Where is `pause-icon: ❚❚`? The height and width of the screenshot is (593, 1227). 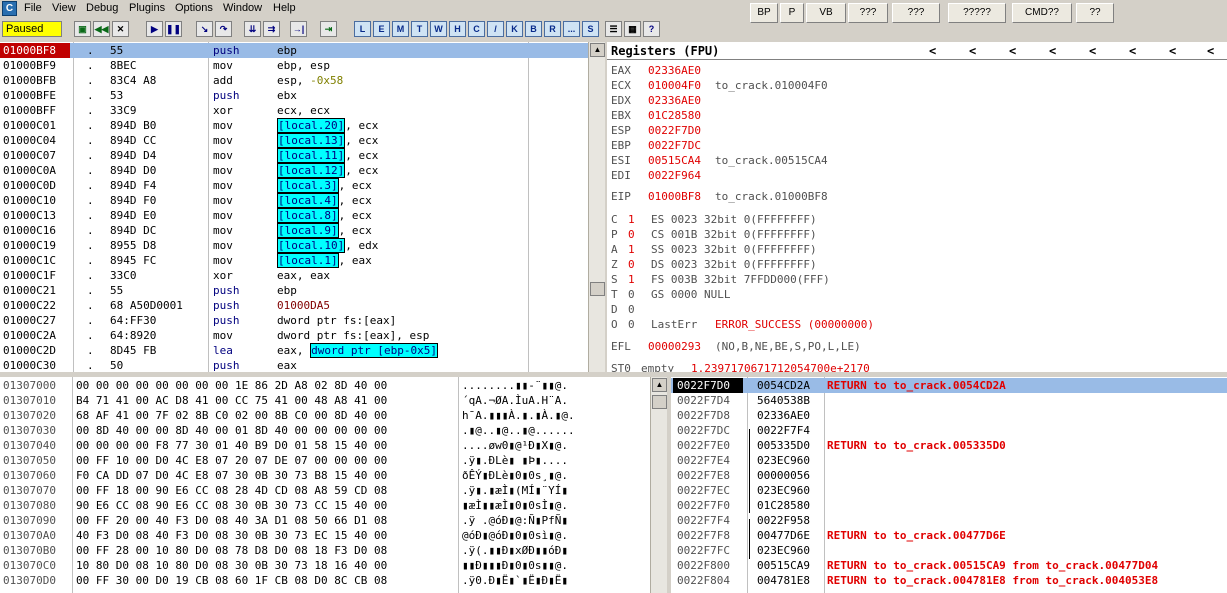
pause-icon: ❚❚ is located at coordinates (173, 29).